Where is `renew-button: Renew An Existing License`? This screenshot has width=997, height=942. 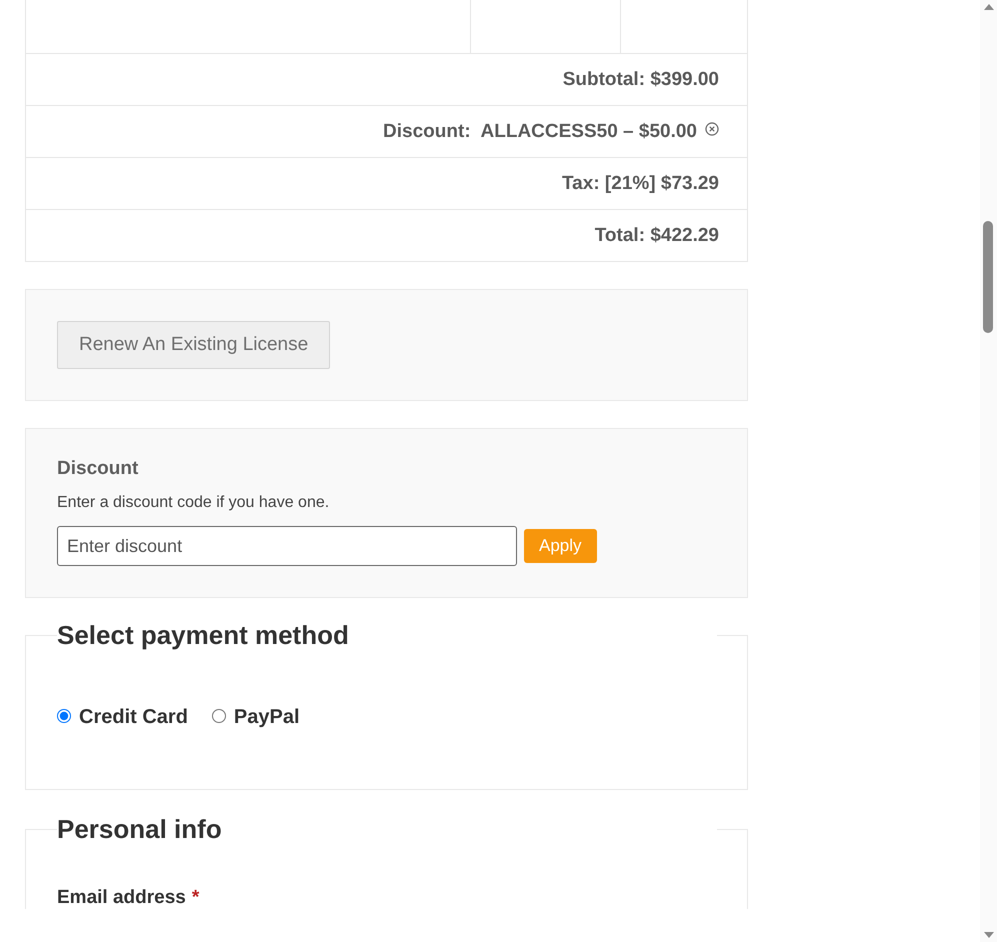
renew-button: Renew An Existing License is located at coordinates (193, 345).